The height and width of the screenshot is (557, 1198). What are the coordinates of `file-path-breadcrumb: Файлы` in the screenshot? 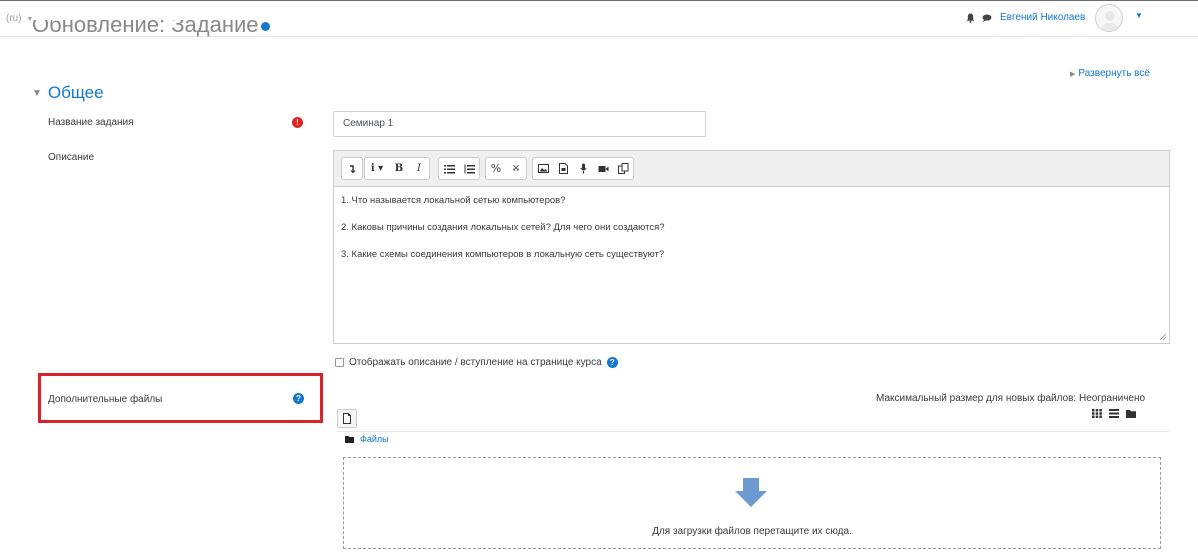 It's located at (367, 439).